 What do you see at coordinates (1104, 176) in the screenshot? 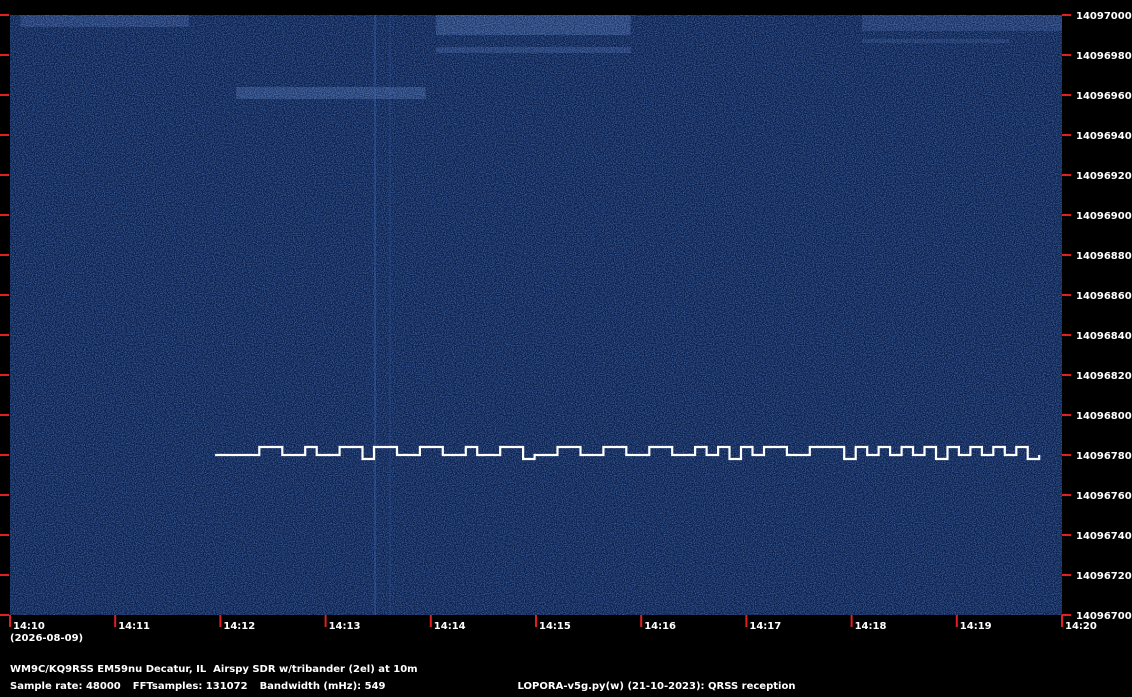
I see `y-tick-label: 14096920` at bounding box center [1104, 176].